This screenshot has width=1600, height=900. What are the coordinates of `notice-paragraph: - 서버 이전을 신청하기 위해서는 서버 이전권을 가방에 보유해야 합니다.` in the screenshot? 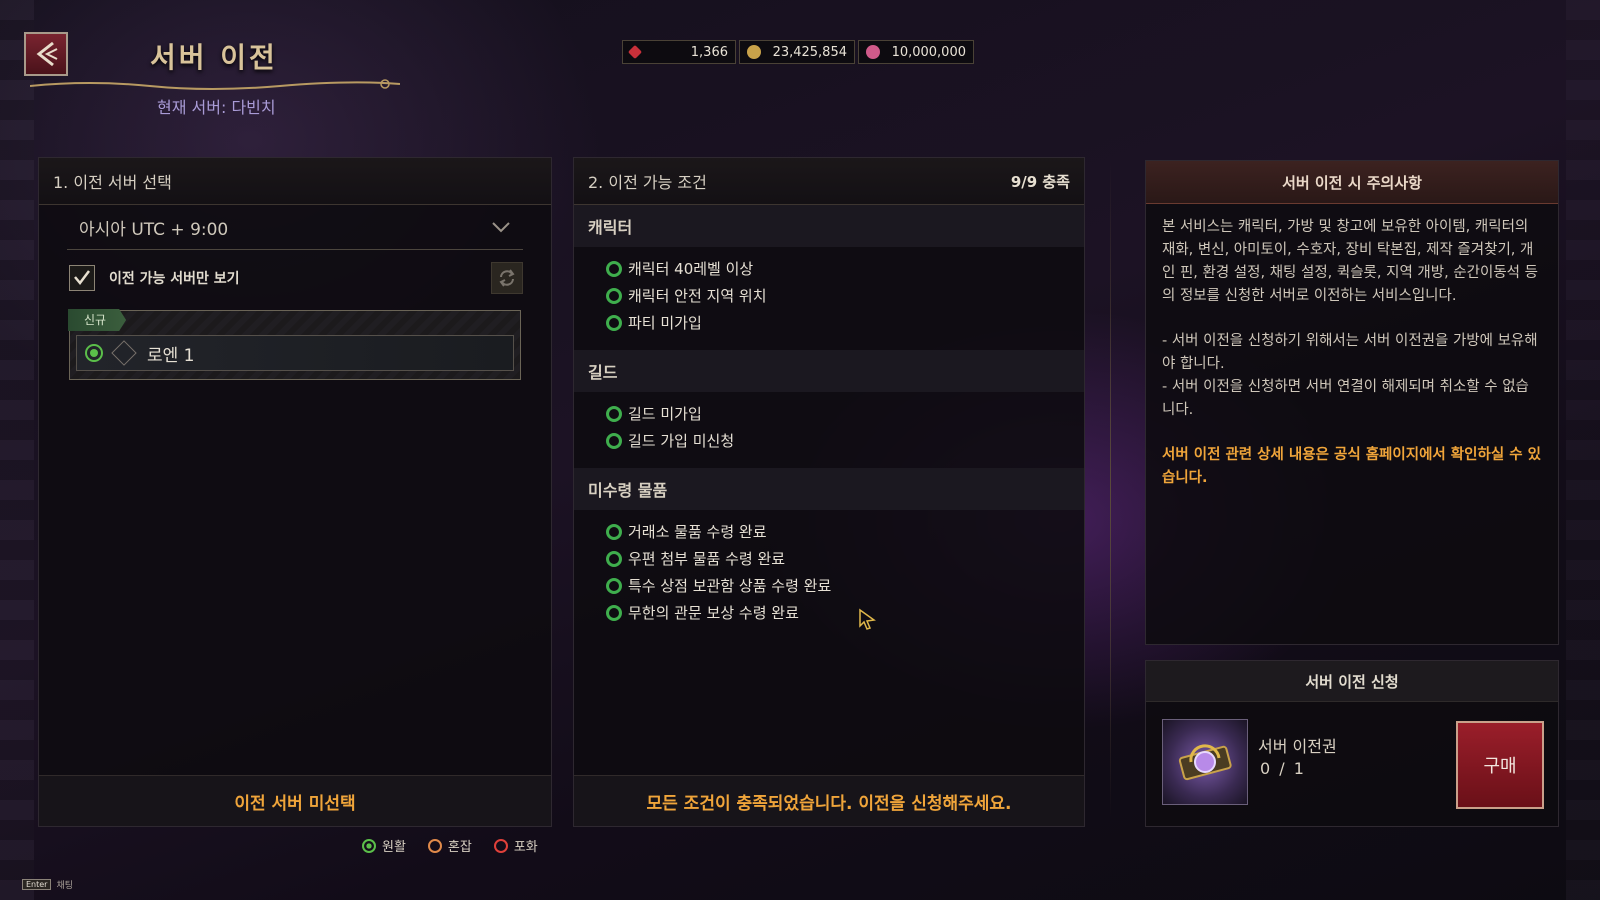 It's located at (1350, 352).